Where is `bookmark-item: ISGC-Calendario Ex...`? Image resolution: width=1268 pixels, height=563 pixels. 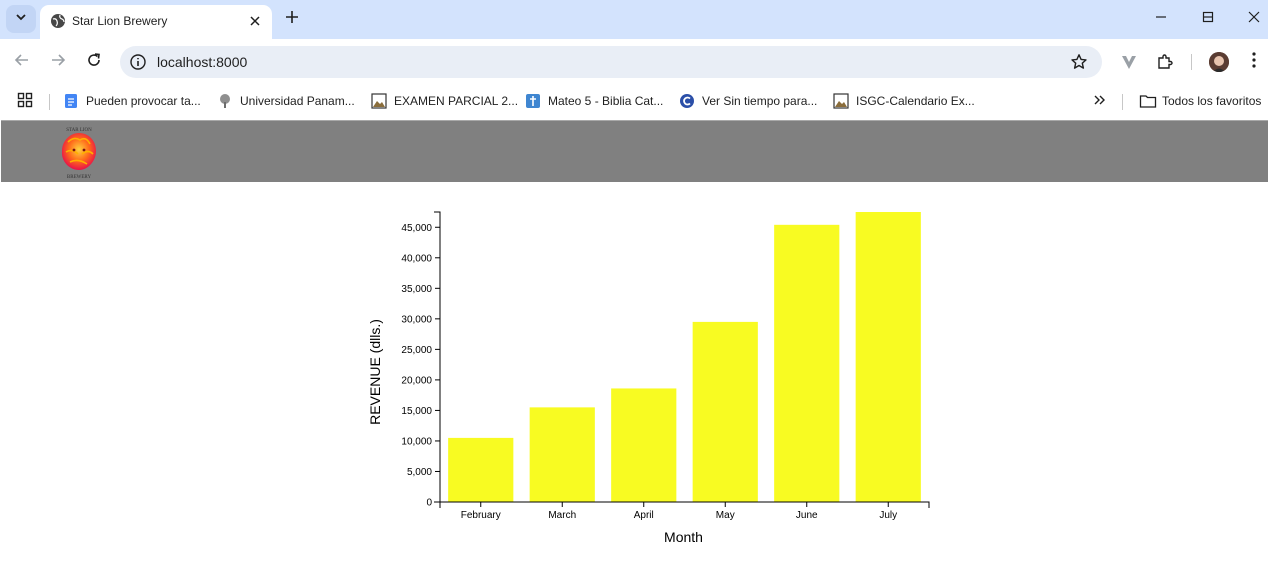 bookmark-item: ISGC-Calendario Ex... is located at coordinates (904, 101).